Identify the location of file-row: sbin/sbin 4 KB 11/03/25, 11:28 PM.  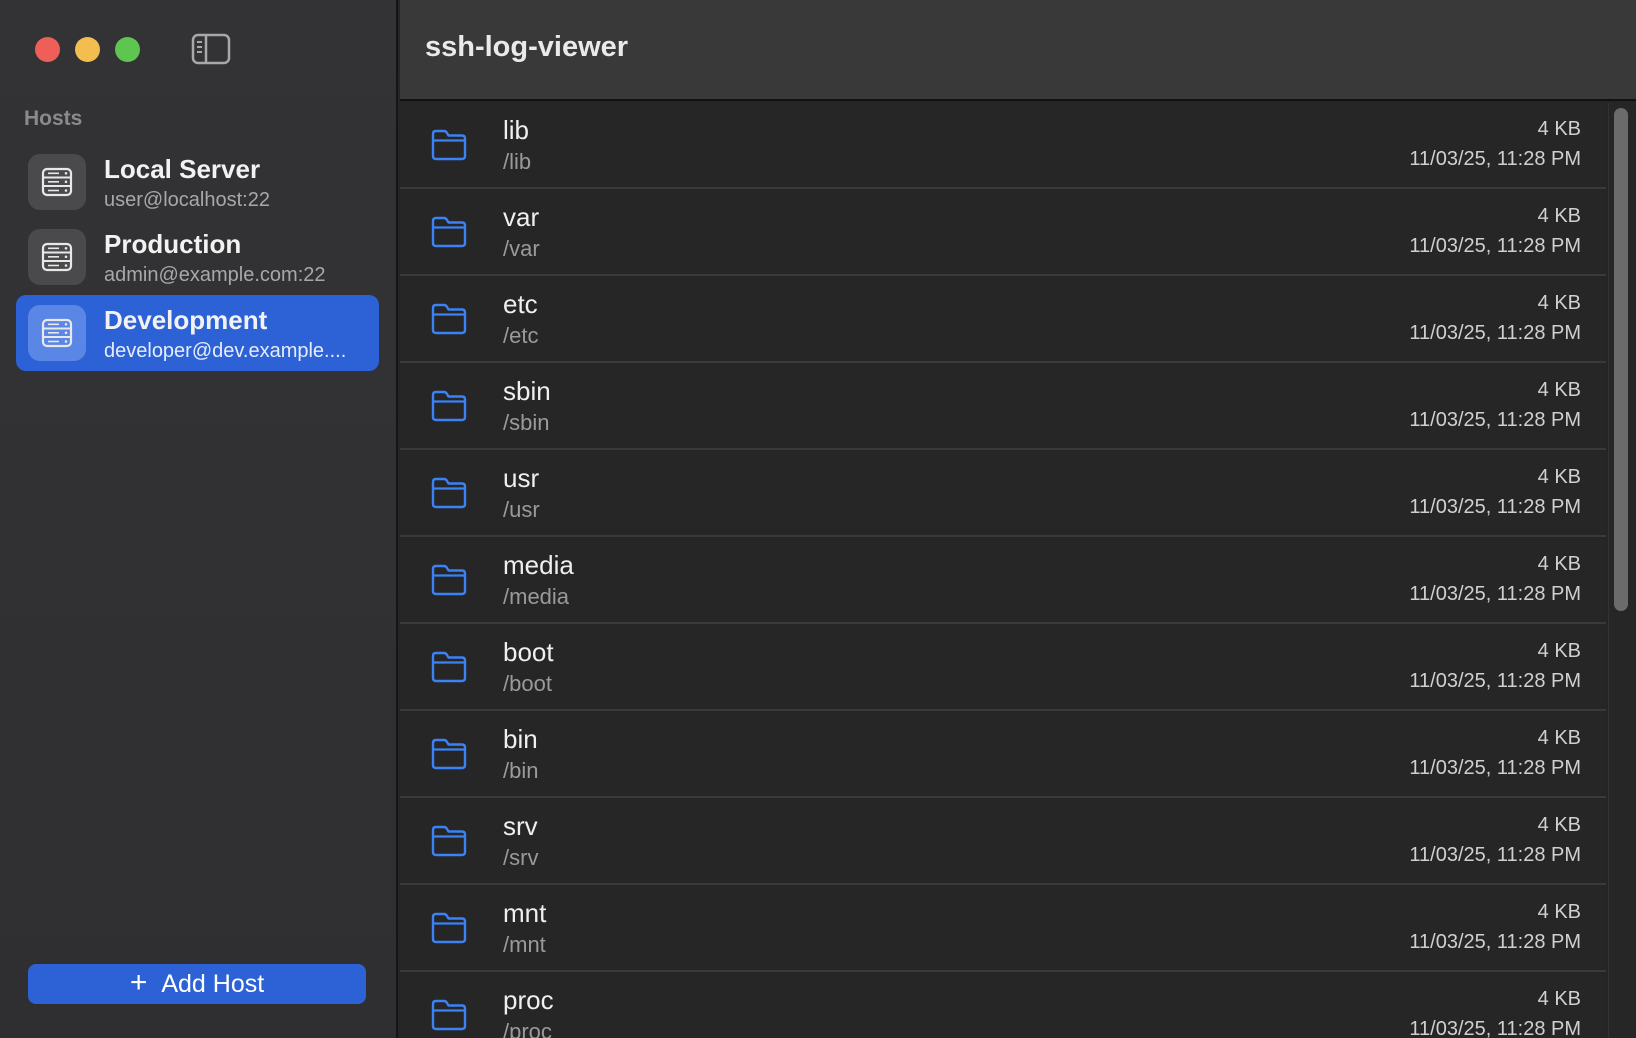
(1003, 407).